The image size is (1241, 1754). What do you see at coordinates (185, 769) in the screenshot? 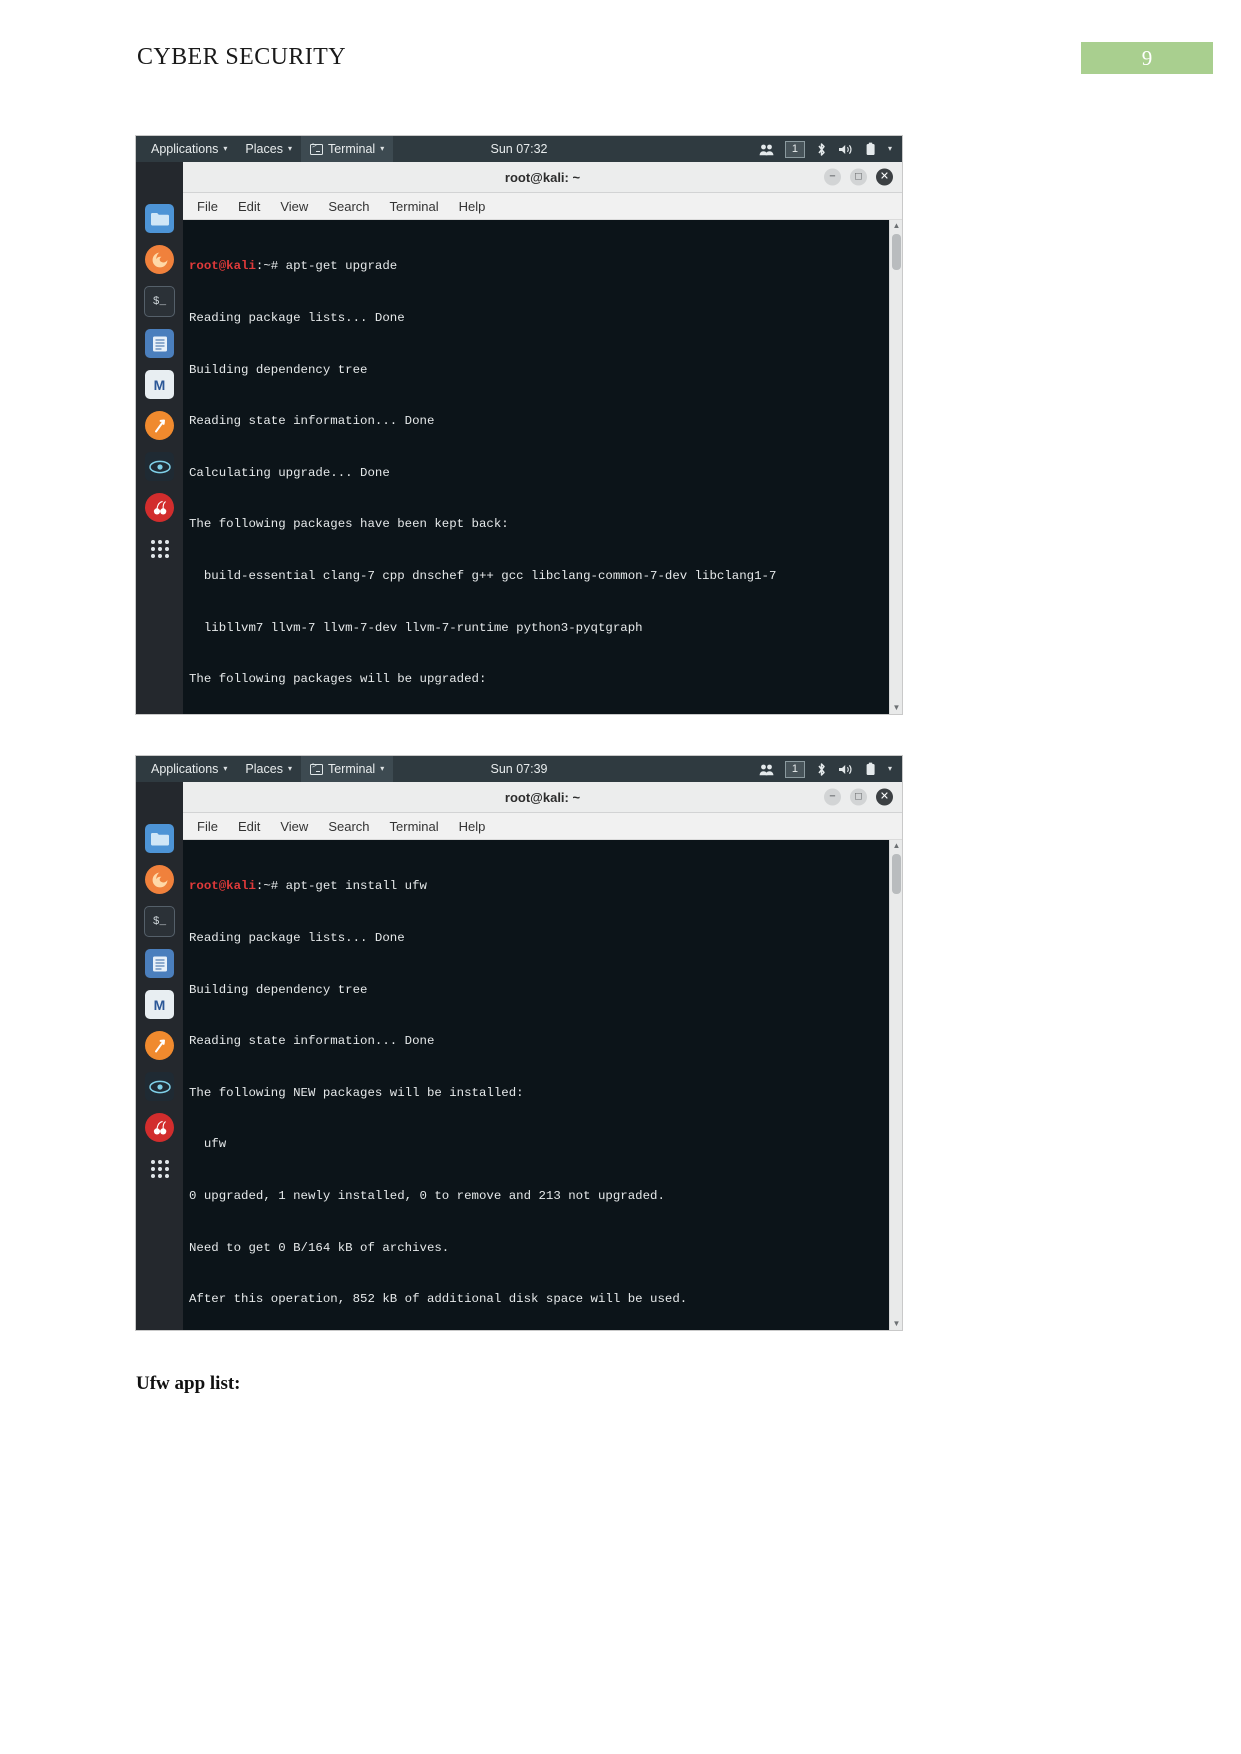
I see `panel-applications-label-2: Applications` at bounding box center [185, 769].